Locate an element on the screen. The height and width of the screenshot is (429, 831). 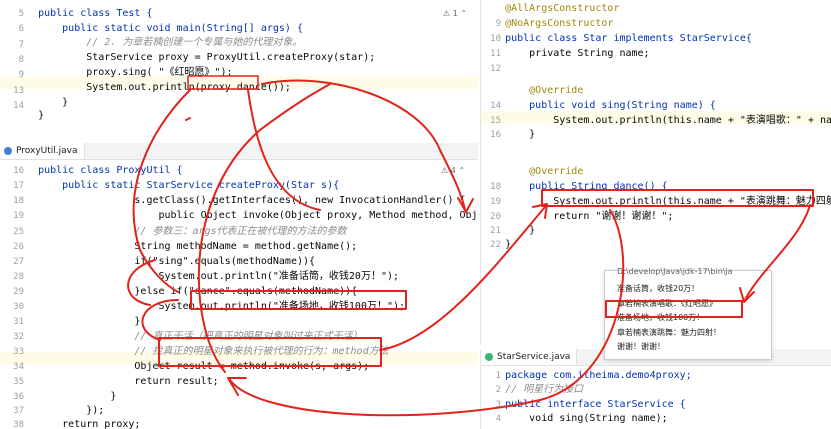
code-comment: // 2. 为章若楠创建一个专属与她的代理对象。 is located at coordinates (158, 42).